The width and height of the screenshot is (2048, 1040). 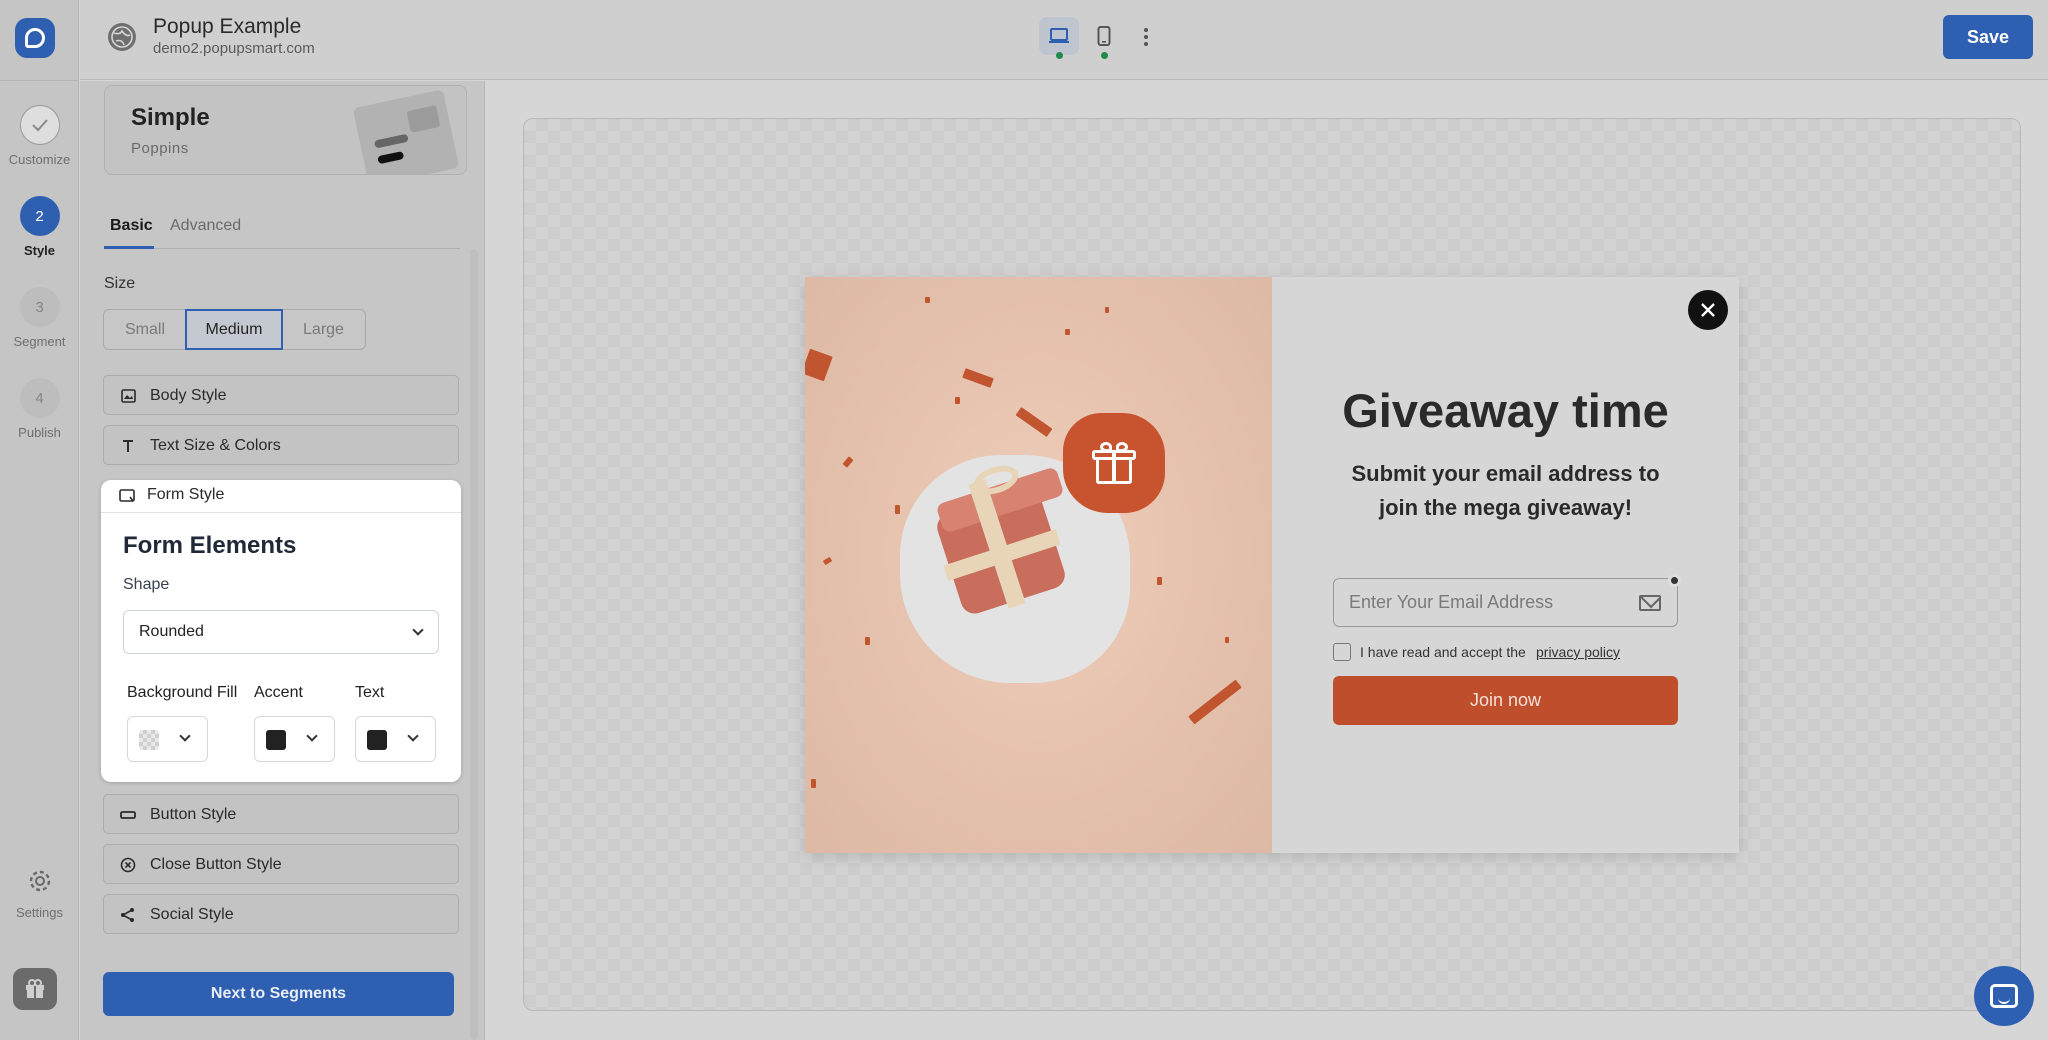 What do you see at coordinates (395, 739) in the screenshot?
I see `text-color-picker` at bounding box center [395, 739].